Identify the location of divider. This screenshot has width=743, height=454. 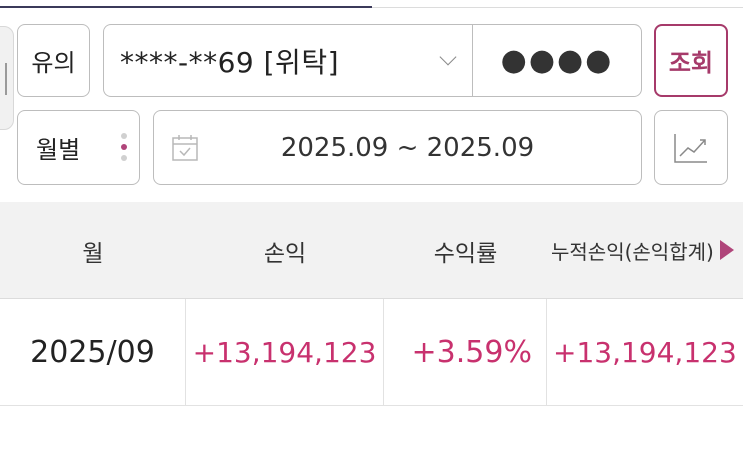
(557, 7).